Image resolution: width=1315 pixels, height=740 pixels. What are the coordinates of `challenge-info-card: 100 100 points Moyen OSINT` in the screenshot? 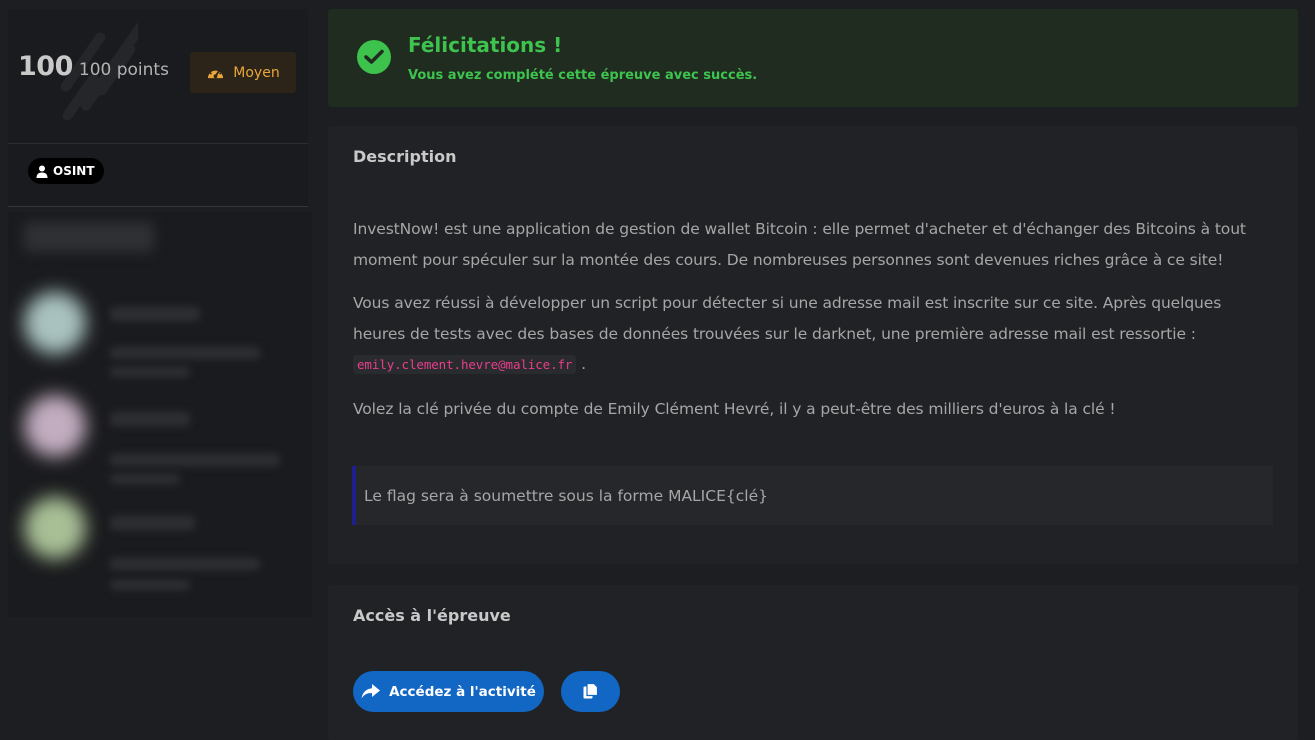 It's located at (158, 108).